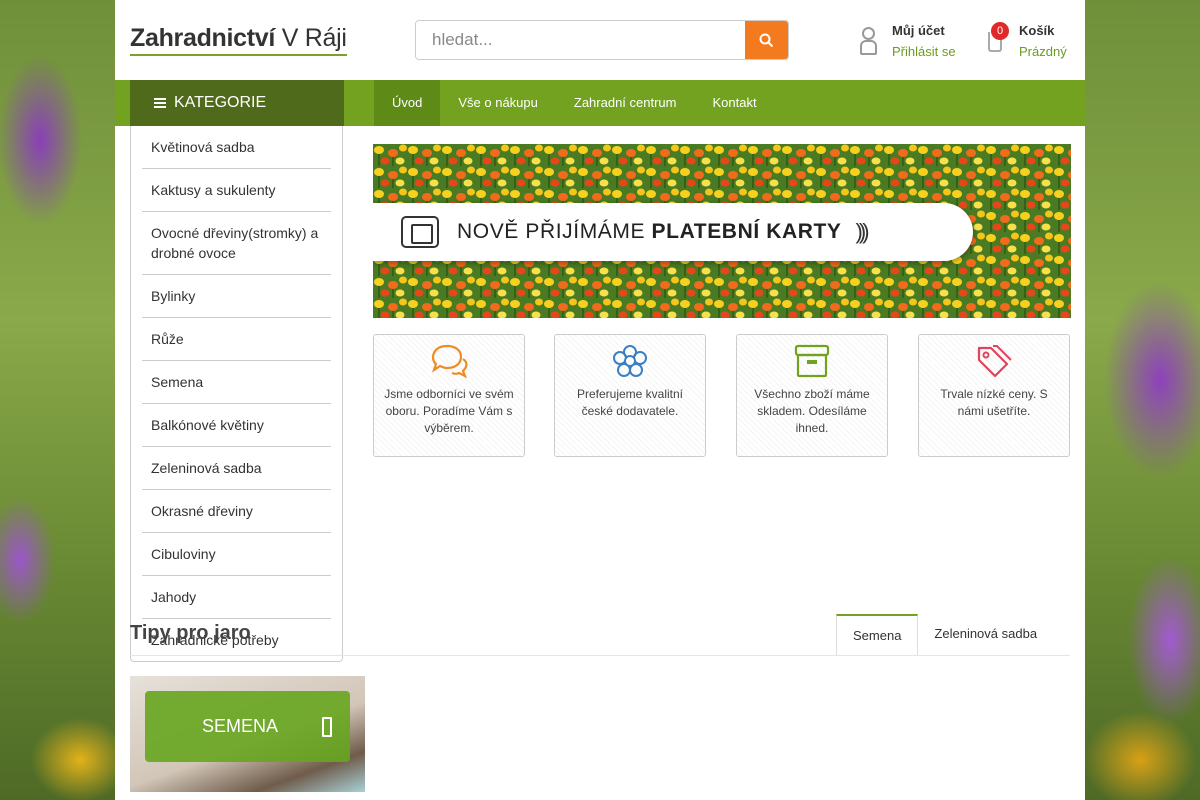  Describe the element at coordinates (236, 147) in the screenshot. I see `sidebar-item-flower-seedlings: Květinová sadba` at that location.